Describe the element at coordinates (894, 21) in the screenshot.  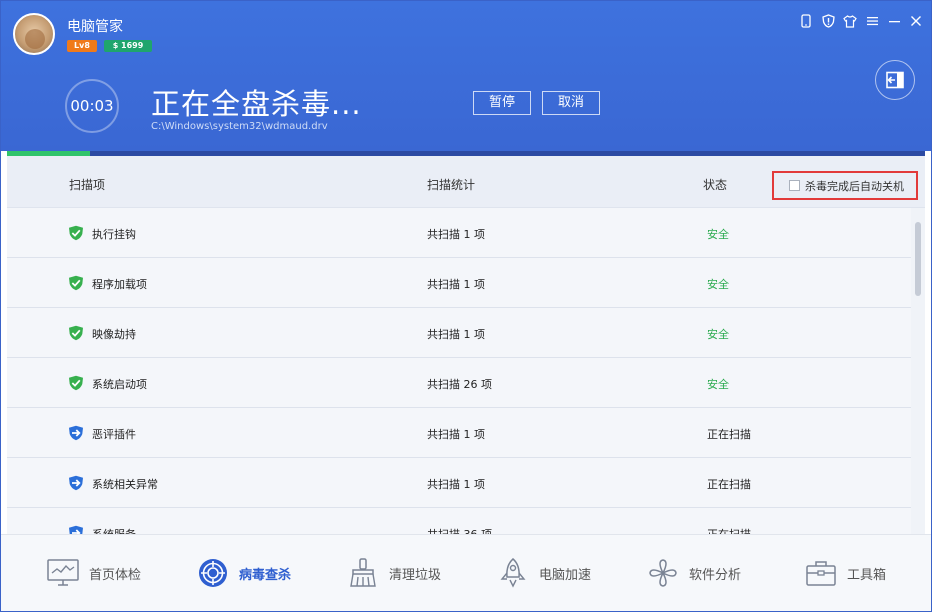
I see `minimize-icon` at that location.